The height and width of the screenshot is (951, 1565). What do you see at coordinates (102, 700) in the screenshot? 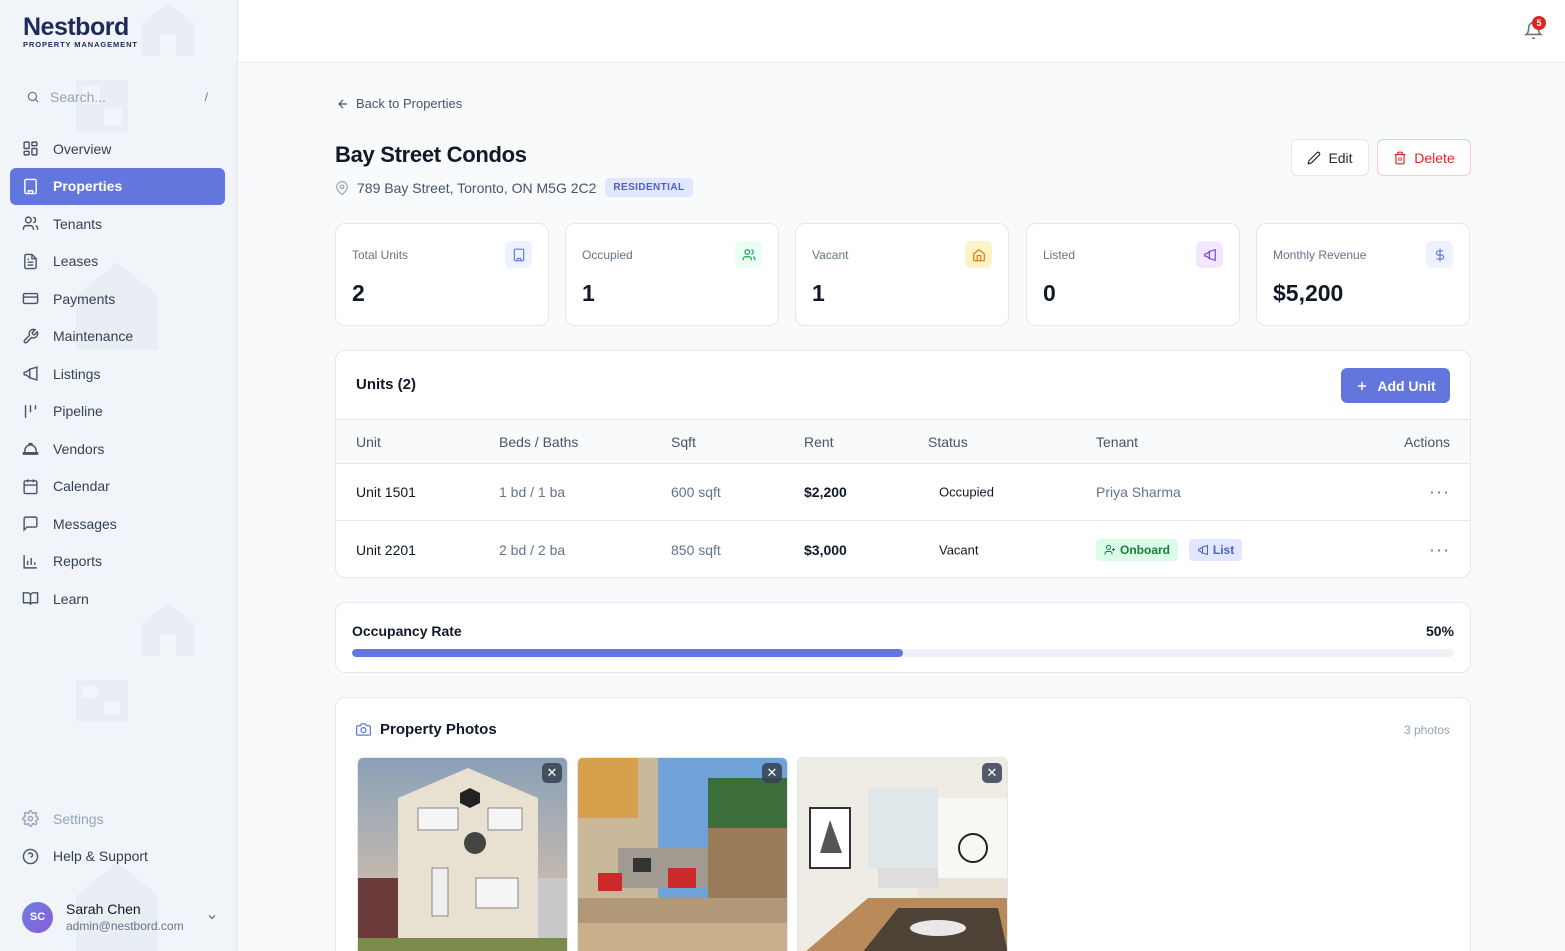
I see `background-window-icon` at bounding box center [102, 700].